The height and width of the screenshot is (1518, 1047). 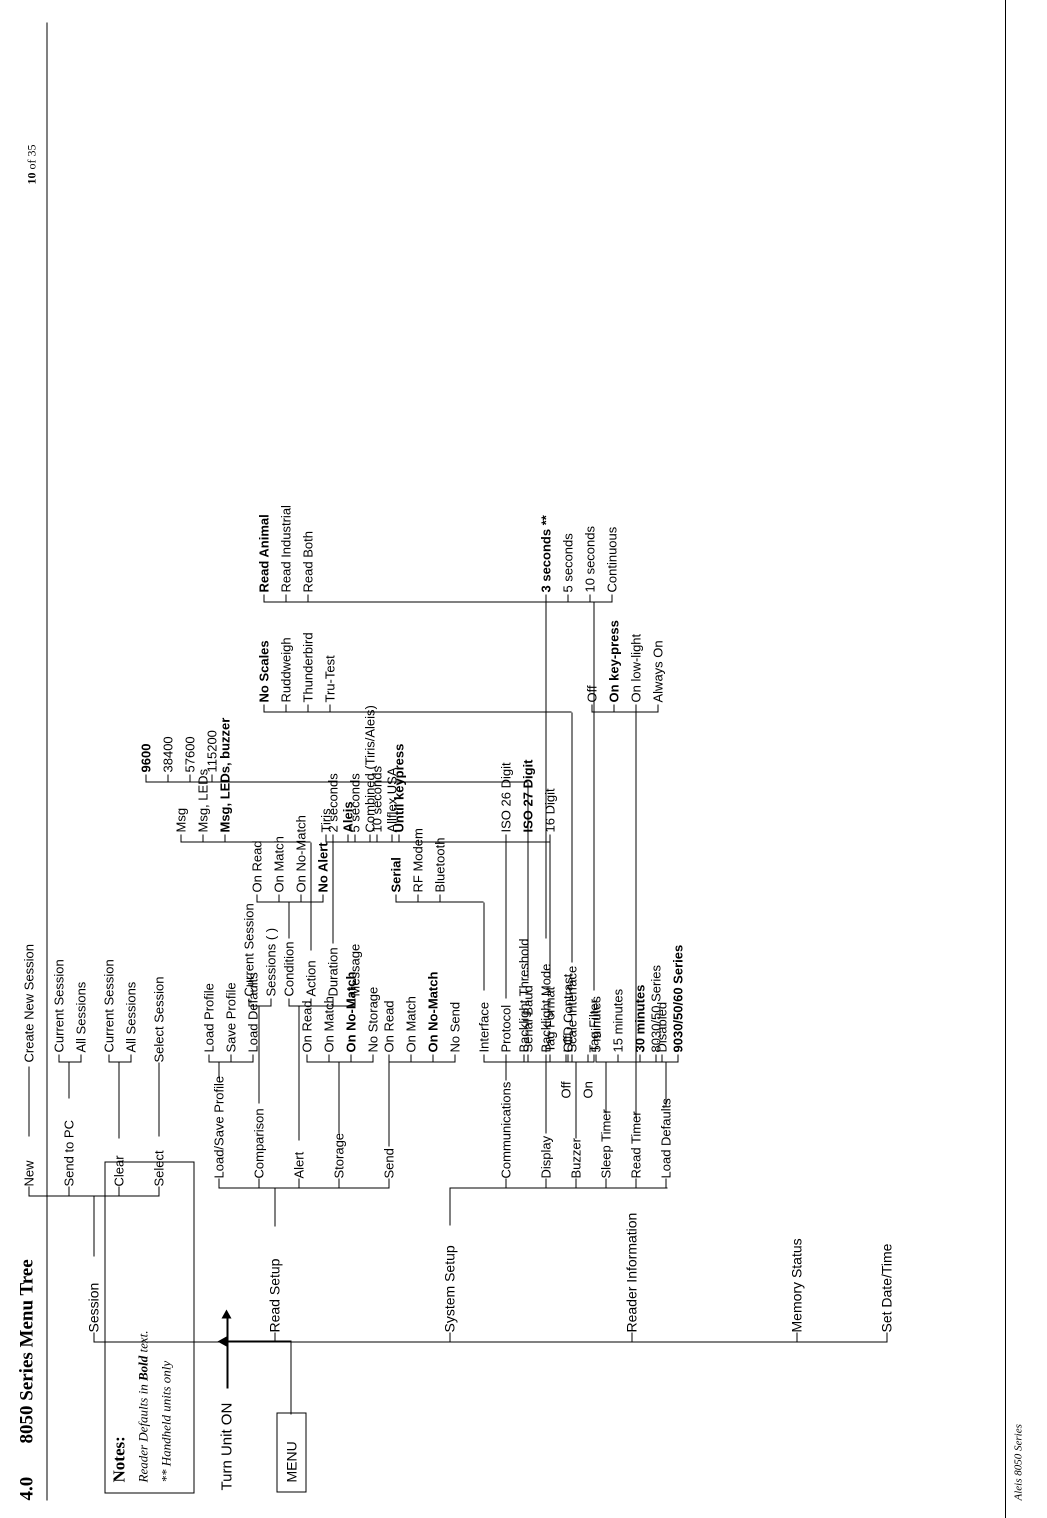 I want to click on footer-text: Aleis 8050 Series, so click(x=1018, y=1461).